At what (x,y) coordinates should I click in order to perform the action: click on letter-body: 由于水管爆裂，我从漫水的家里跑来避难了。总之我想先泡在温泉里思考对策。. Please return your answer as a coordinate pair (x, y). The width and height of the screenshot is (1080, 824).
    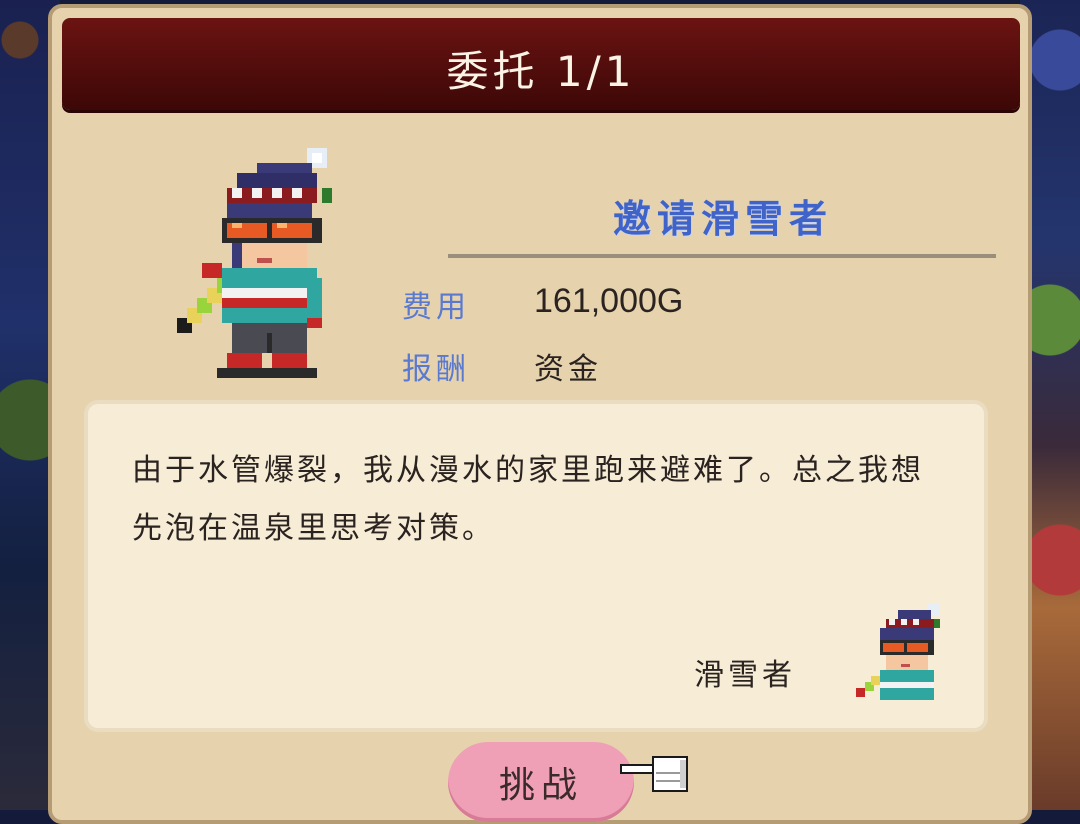
    Looking at the image, I should click on (528, 499).